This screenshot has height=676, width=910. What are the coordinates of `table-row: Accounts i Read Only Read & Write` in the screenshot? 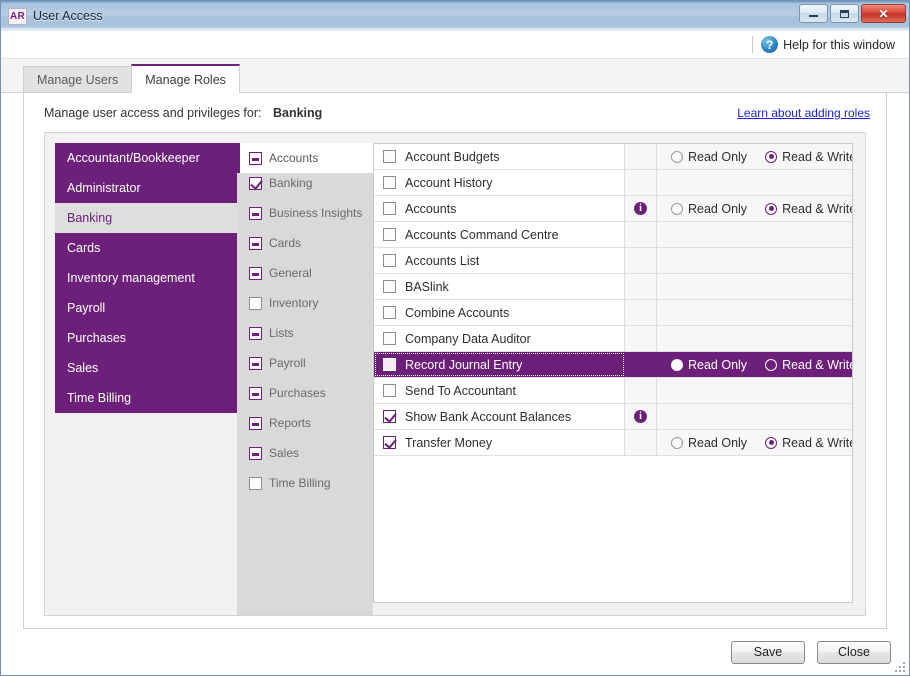 It's located at (613, 209).